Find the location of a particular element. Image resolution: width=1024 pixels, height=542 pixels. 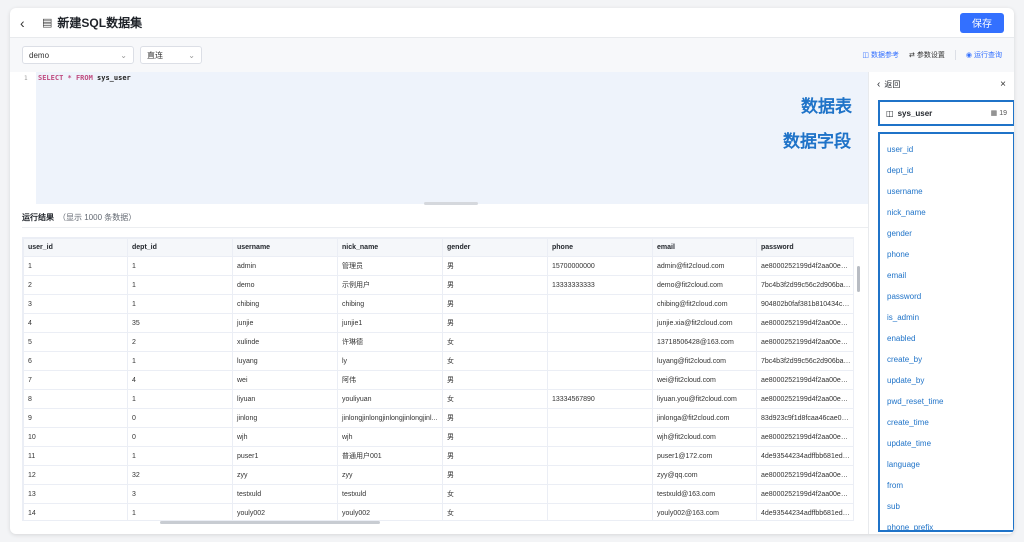

field-item: nick_name is located at coordinates (946, 212).